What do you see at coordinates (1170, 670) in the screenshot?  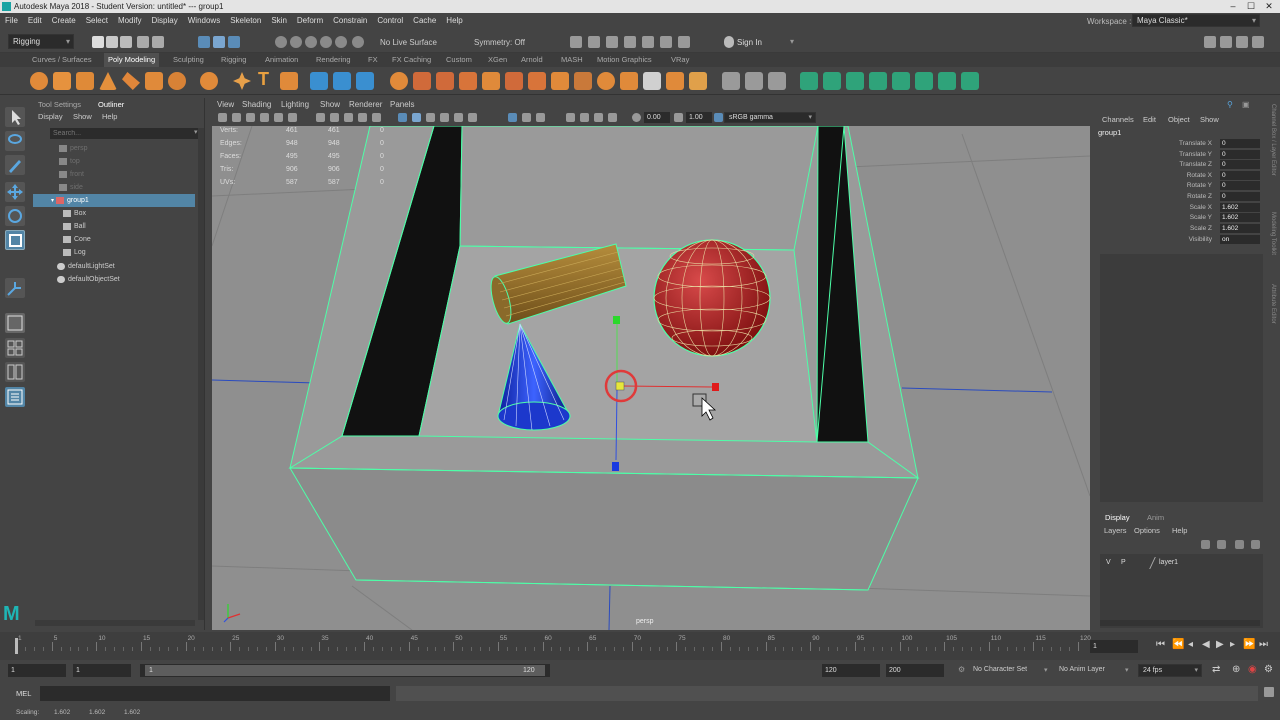 I see `fps-select: 24 fps ▾` at bounding box center [1170, 670].